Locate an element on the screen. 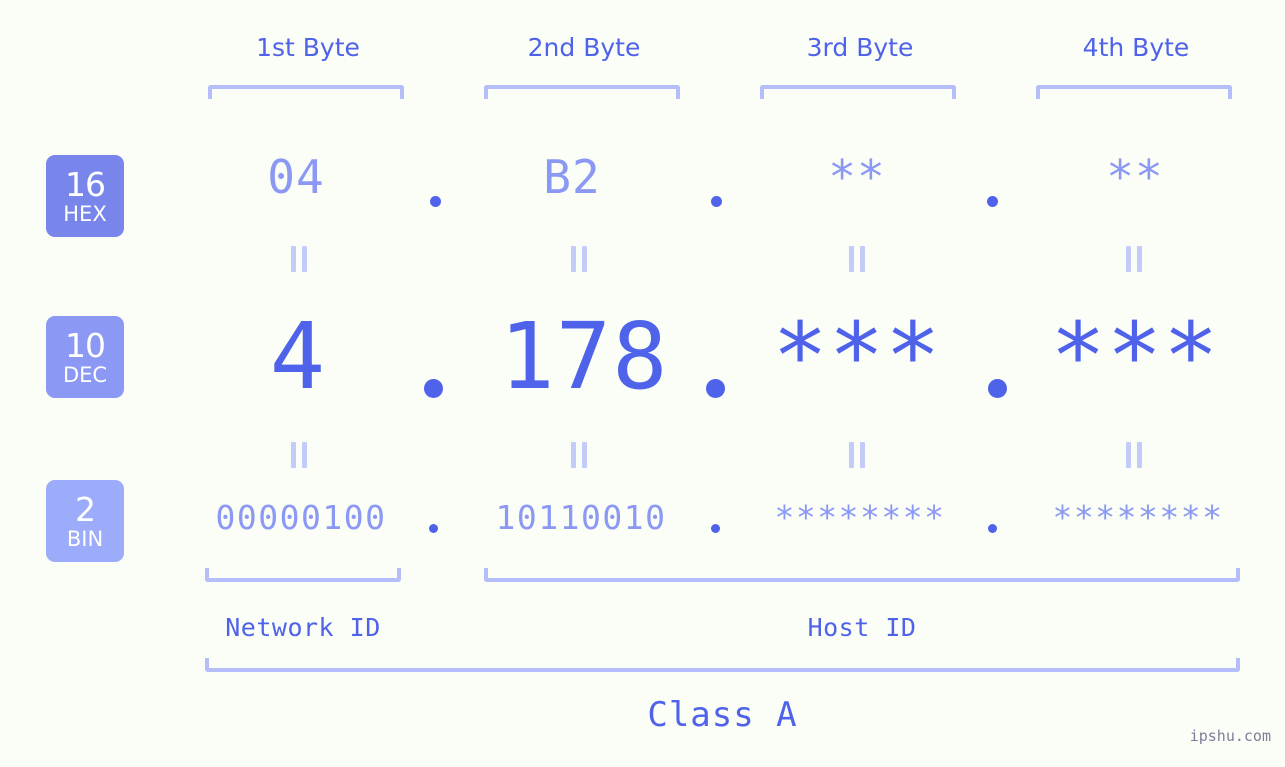 The image size is (1285, 767). host-id-label: Host ID is located at coordinates (862, 627).